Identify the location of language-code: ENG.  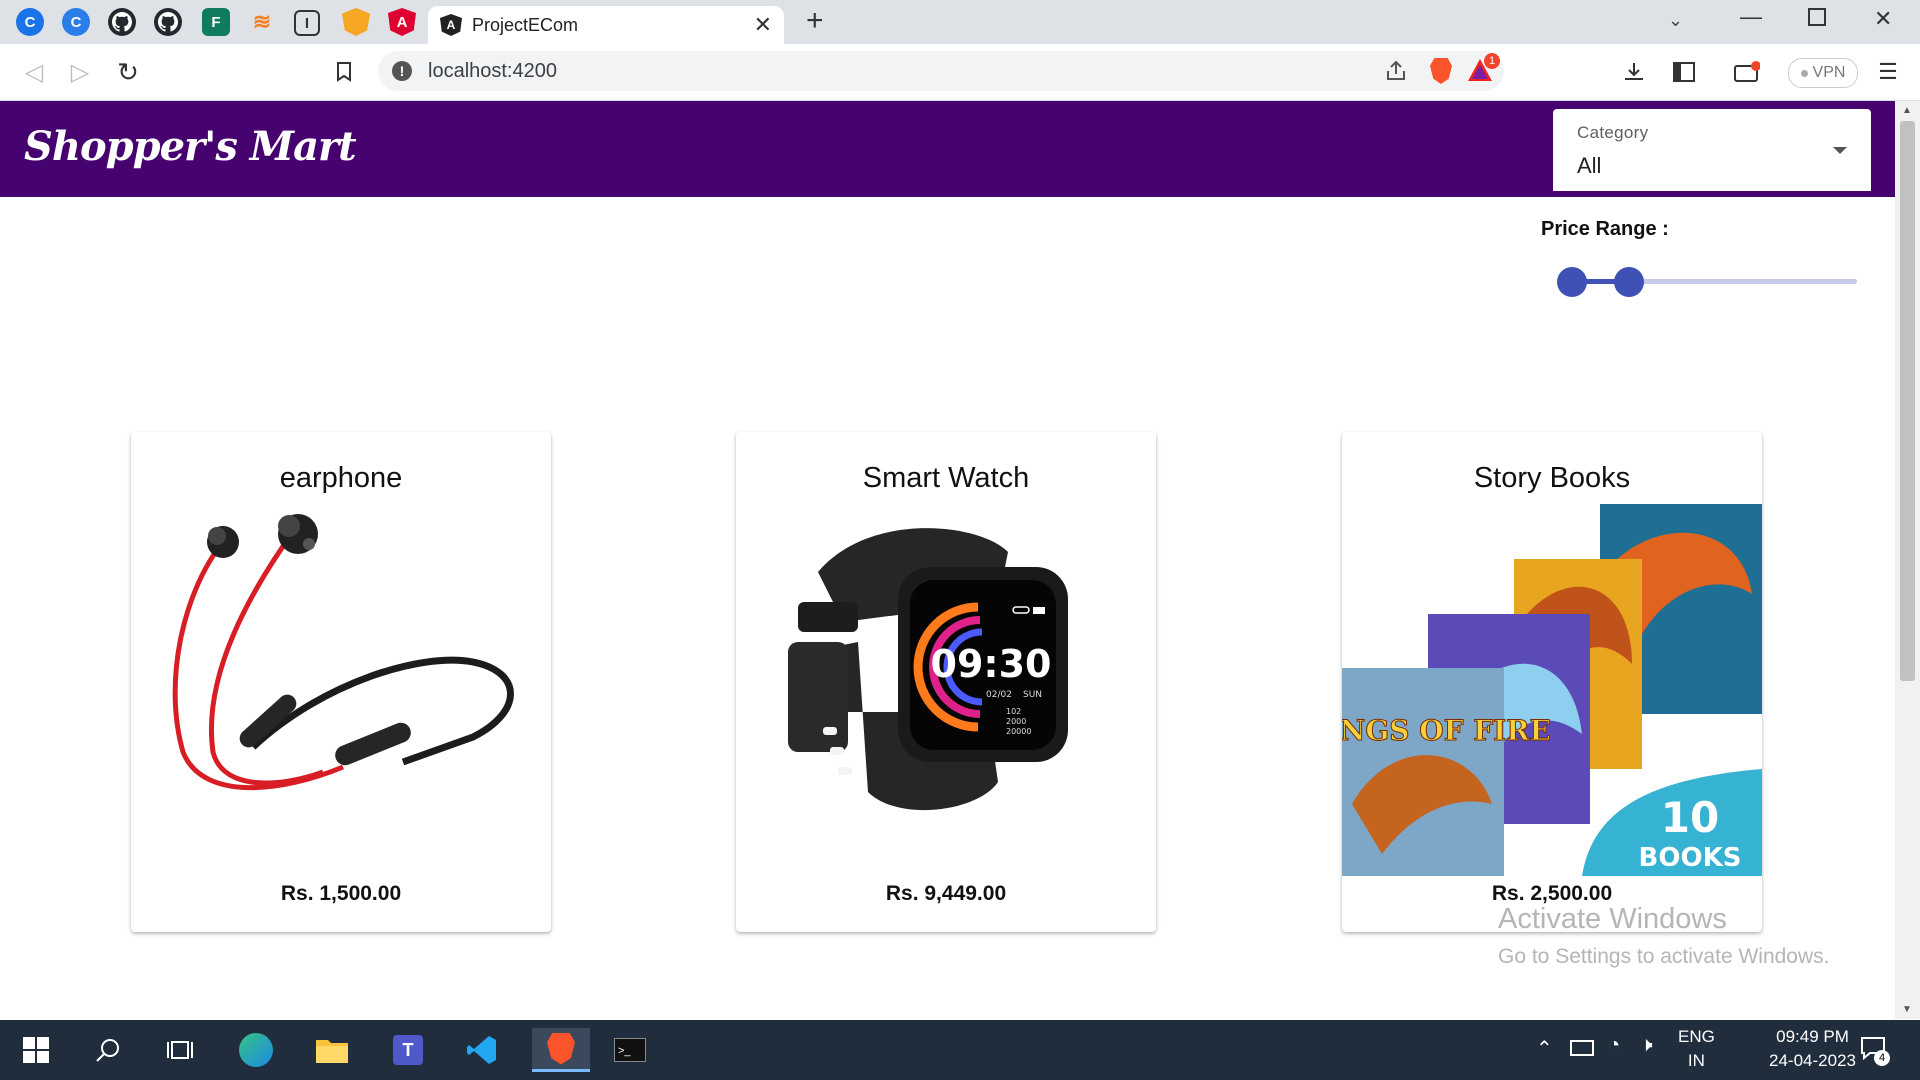
(1696, 1036).